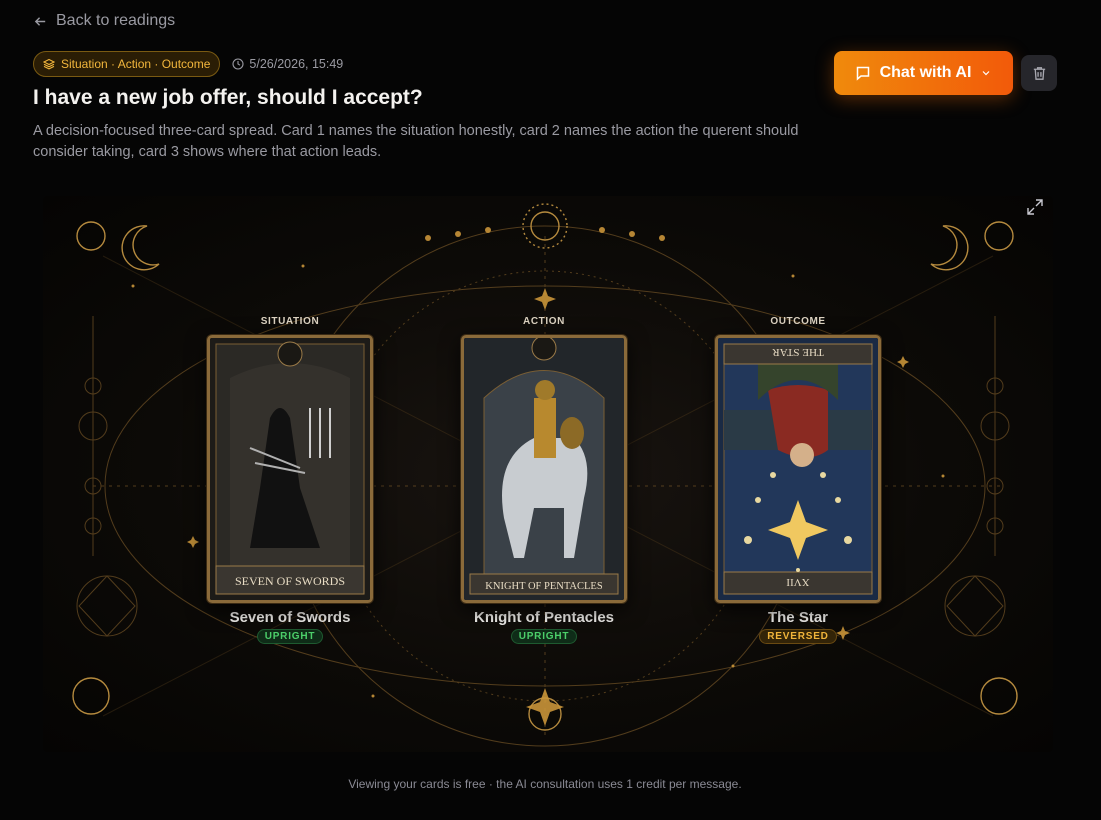 The image size is (1101, 820). What do you see at coordinates (862, 73) in the screenshot?
I see `message-icon` at bounding box center [862, 73].